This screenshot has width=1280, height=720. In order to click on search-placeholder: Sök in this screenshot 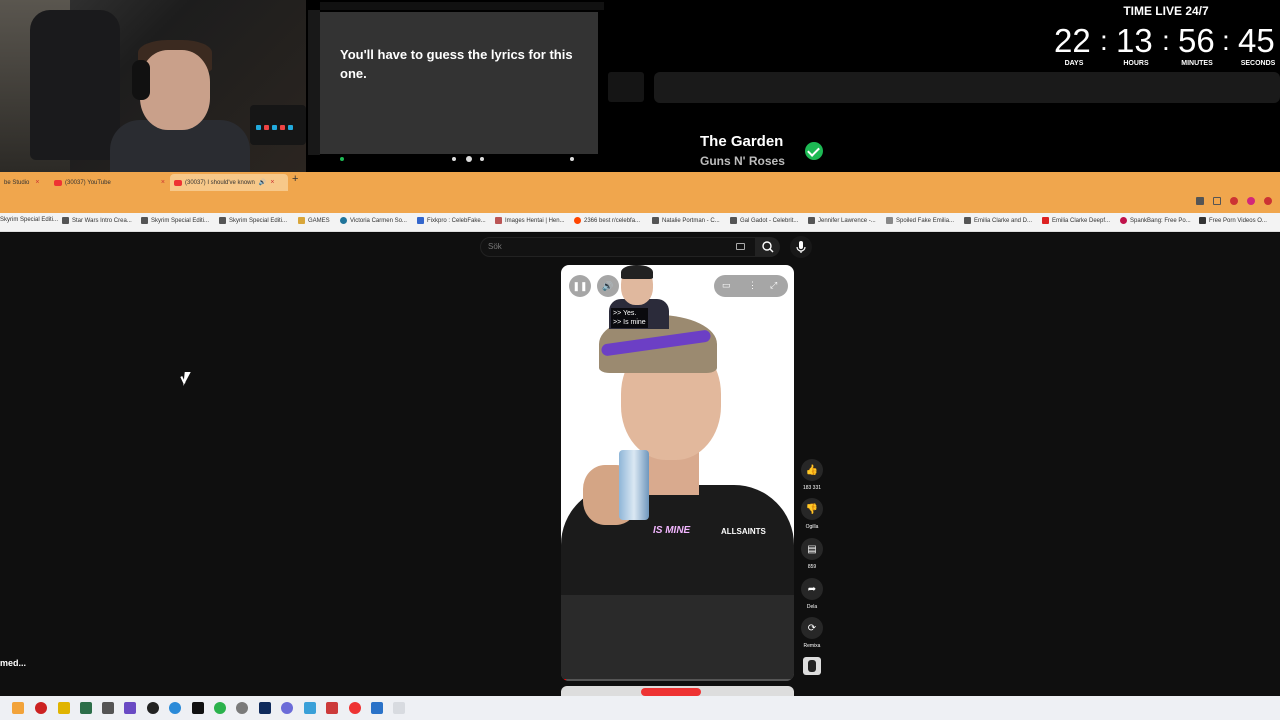, I will do `click(495, 246)`.